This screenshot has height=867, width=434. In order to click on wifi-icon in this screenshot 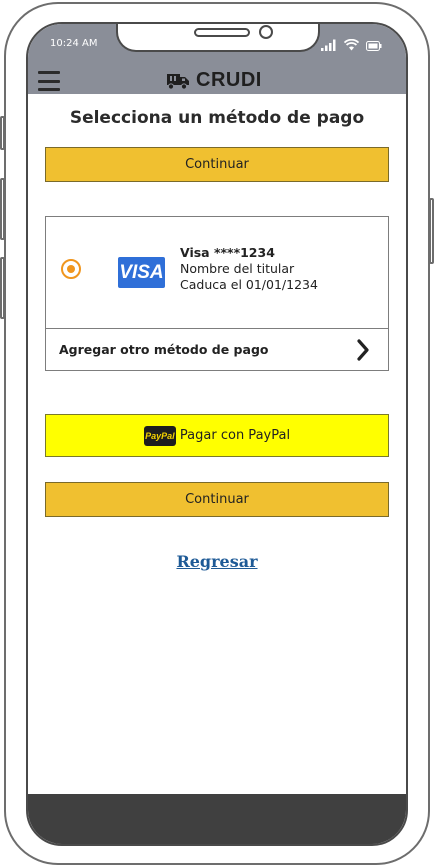, I will do `click(351, 45)`.